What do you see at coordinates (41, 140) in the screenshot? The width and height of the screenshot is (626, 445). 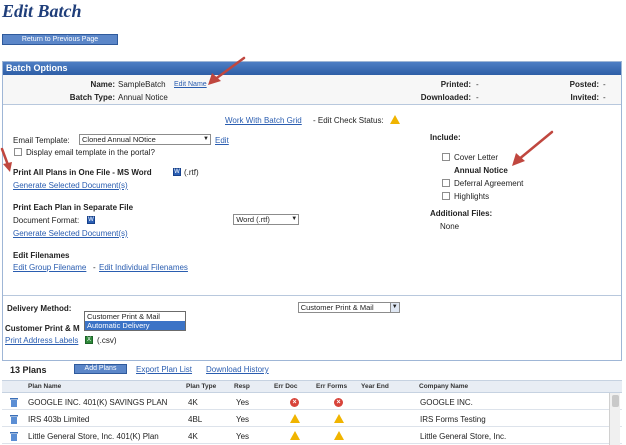 I see `email-template-label: Email Template:` at bounding box center [41, 140].